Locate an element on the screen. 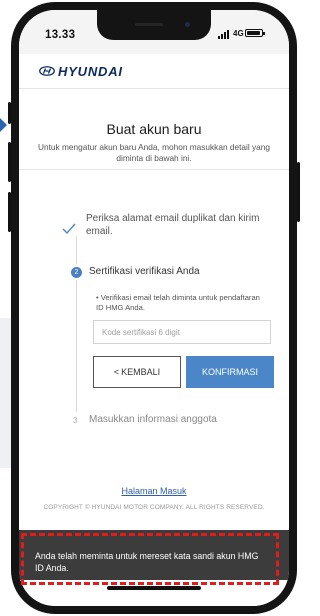  status-bar: 13.33 4G is located at coordinates (154, 32).